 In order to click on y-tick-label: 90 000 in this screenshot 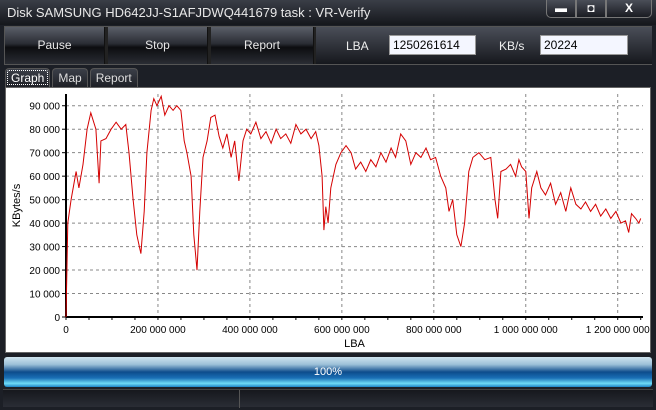, I will do `click(44, 107)`.